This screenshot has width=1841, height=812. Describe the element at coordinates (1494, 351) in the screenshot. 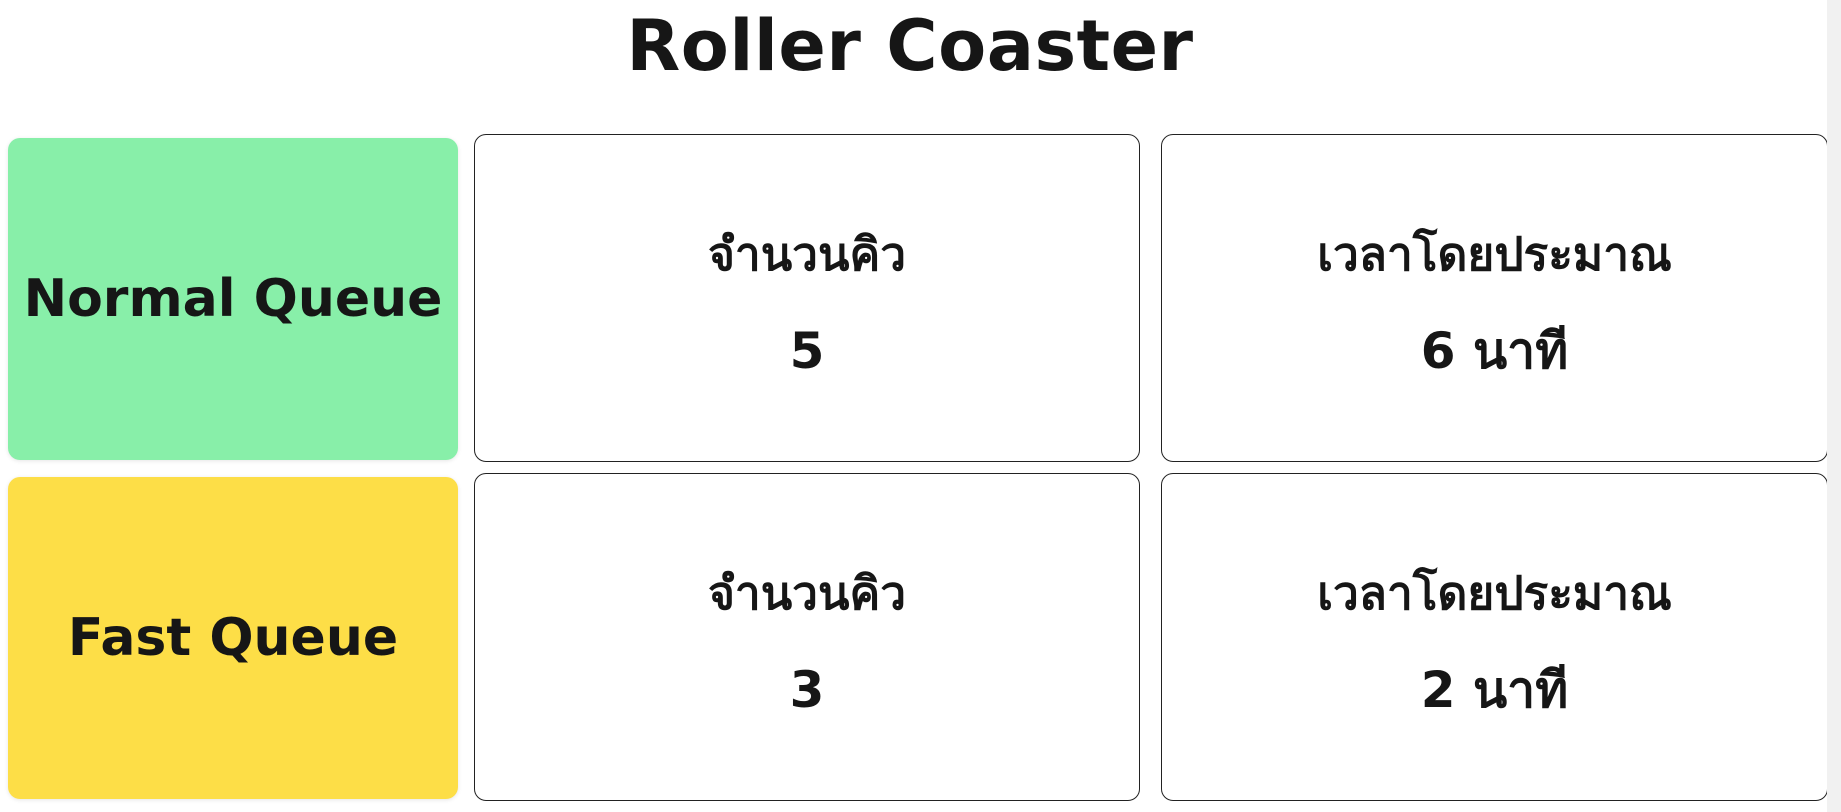

I see `estimated-time-value: 6 นาที` at that location.